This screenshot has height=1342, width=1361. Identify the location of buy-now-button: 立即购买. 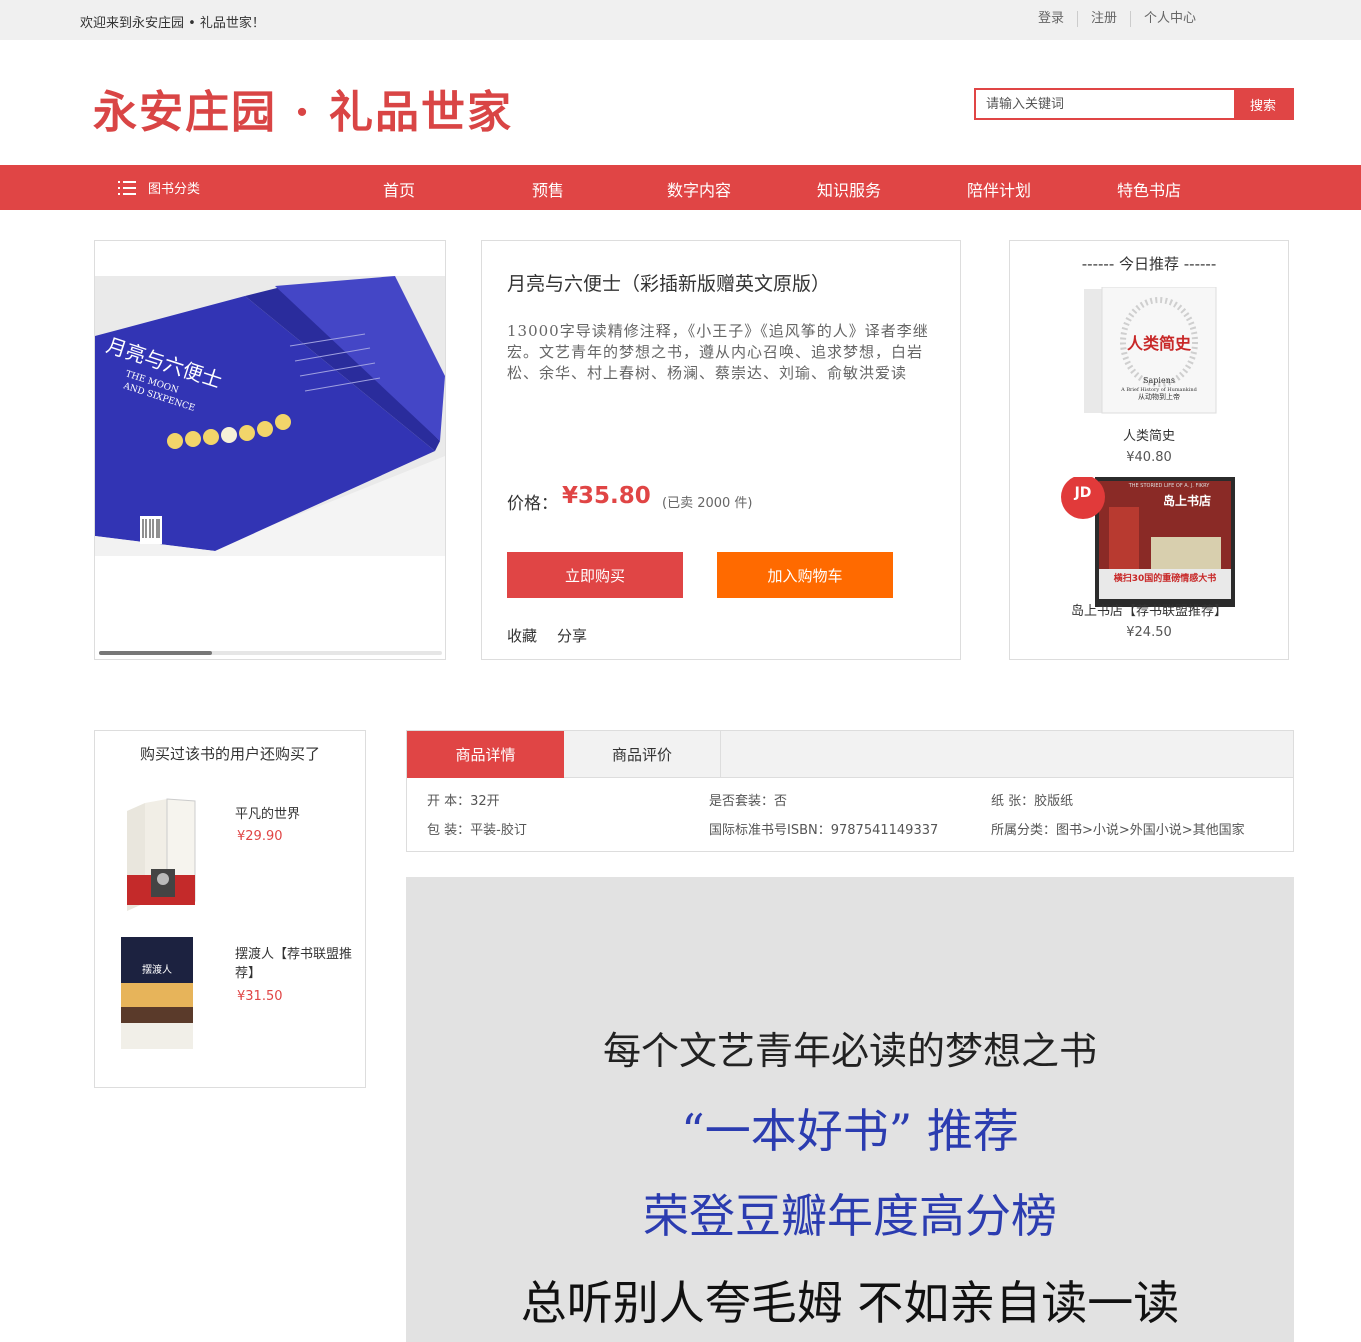
(595, 575).